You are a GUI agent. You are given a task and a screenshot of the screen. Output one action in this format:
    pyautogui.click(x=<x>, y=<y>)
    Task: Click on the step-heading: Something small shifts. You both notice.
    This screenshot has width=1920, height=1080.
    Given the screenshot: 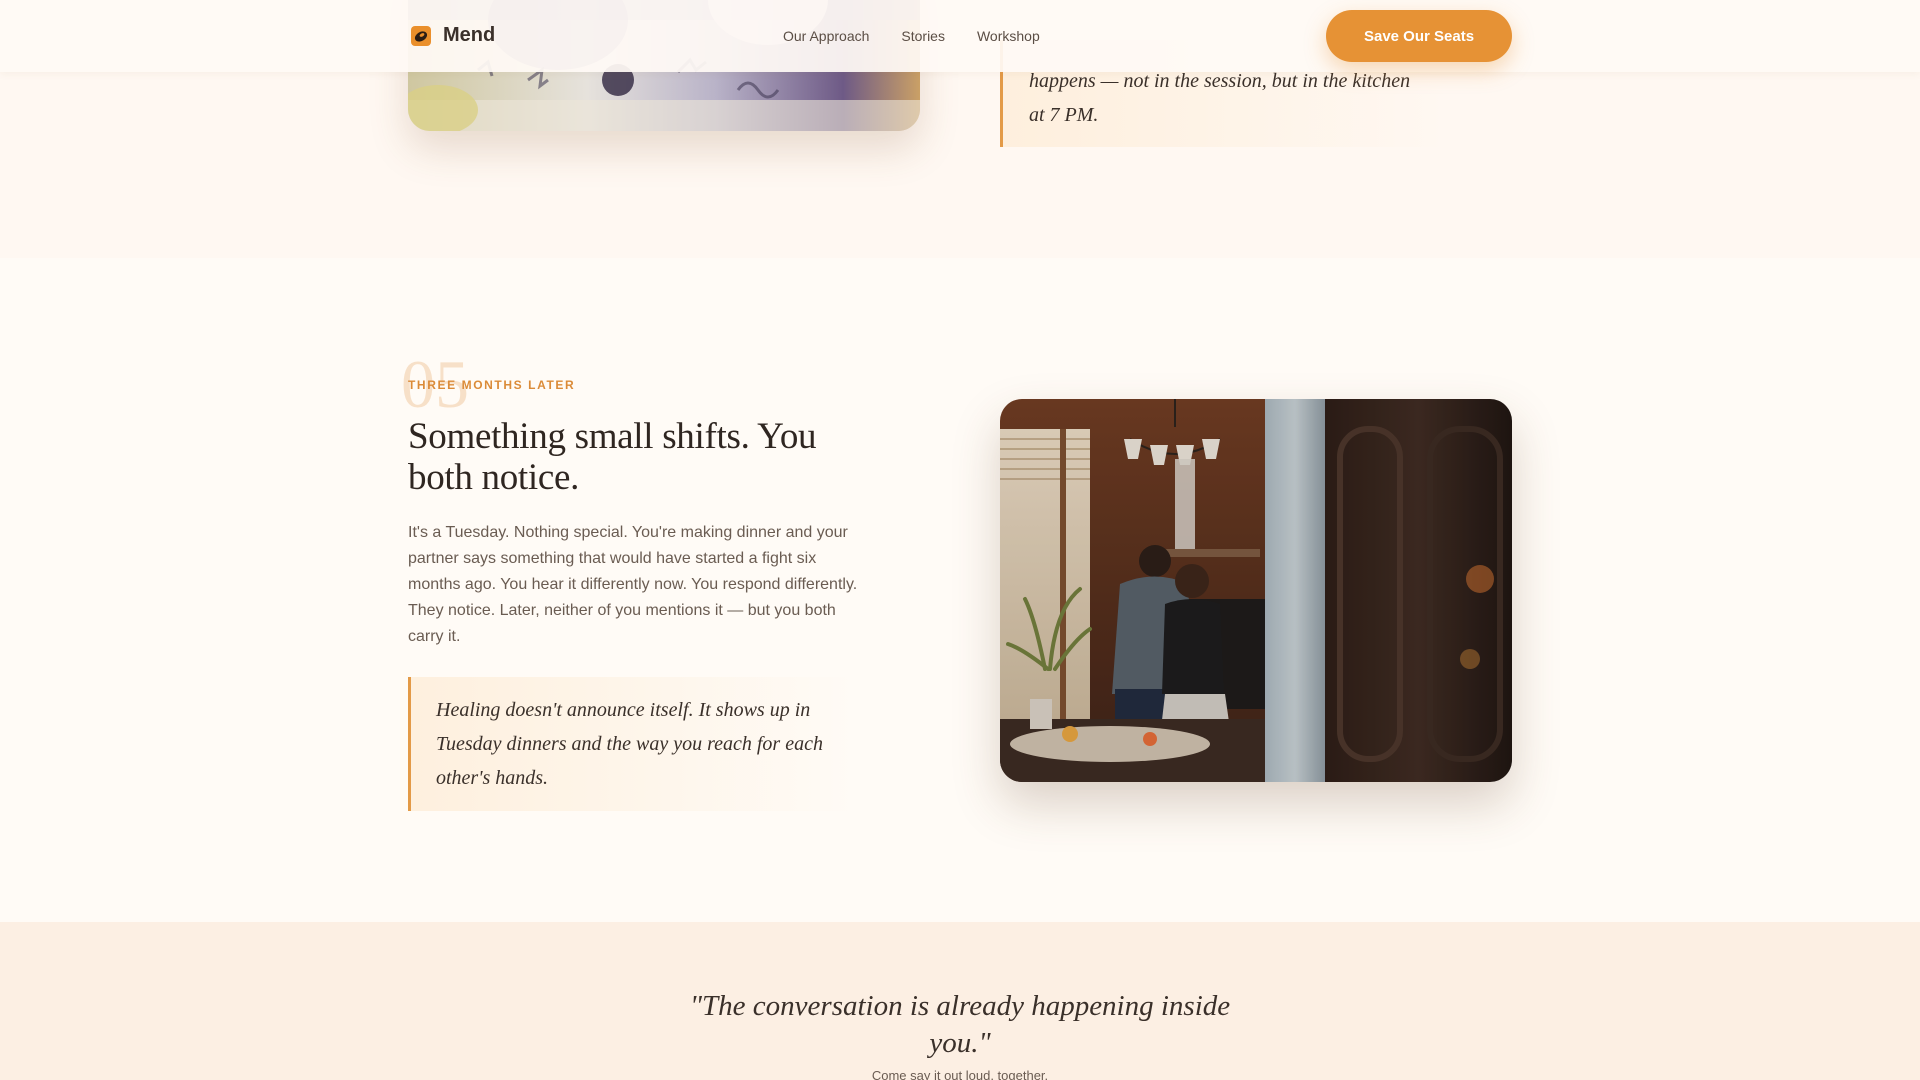 What is the action you would take?
    pyautogui.click(x=612, y=457)
    